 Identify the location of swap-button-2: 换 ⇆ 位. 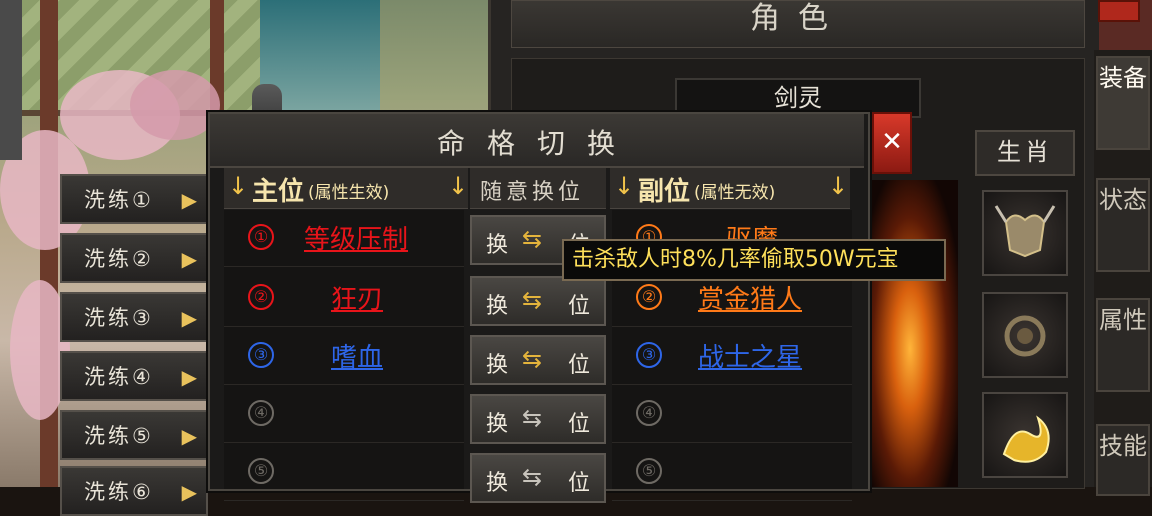
(538, 301).